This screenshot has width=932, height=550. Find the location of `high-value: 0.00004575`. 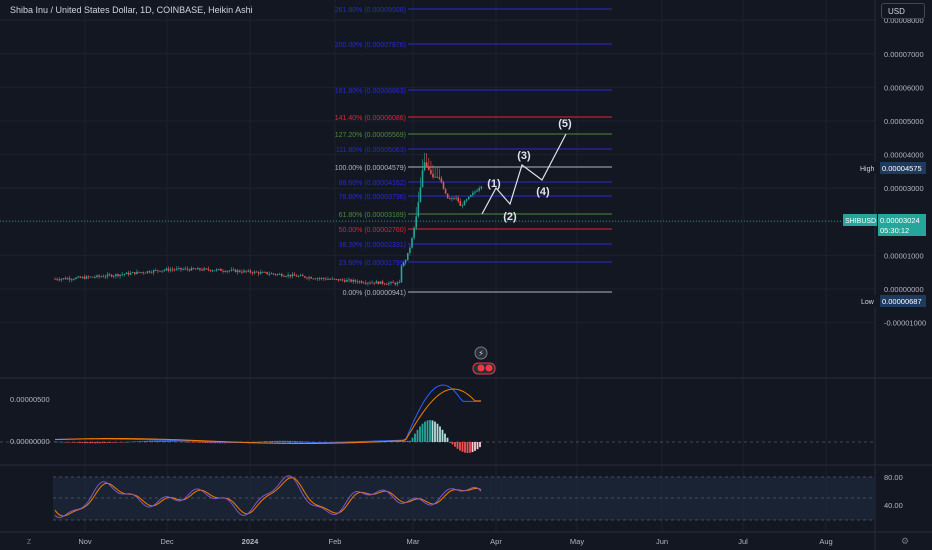

high-value: 0.00004575 is located at coordinates (902, 168).